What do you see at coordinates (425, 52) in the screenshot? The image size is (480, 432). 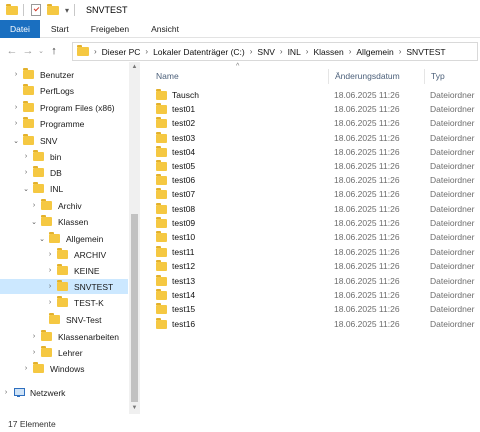 I see `breadcrumb-snvtest: SNVTEST` at bounding box center [425, 52].